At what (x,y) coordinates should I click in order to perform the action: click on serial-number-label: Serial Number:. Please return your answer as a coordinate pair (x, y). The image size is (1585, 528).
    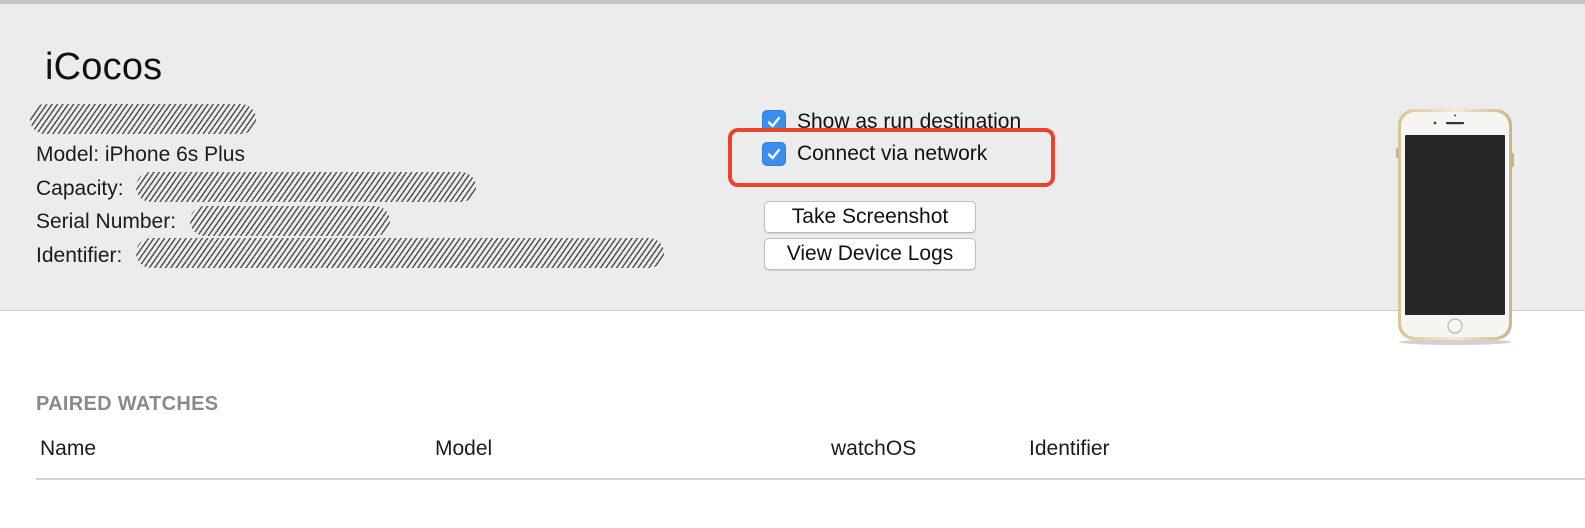
    Looking at the image, I should click on (106, 221).